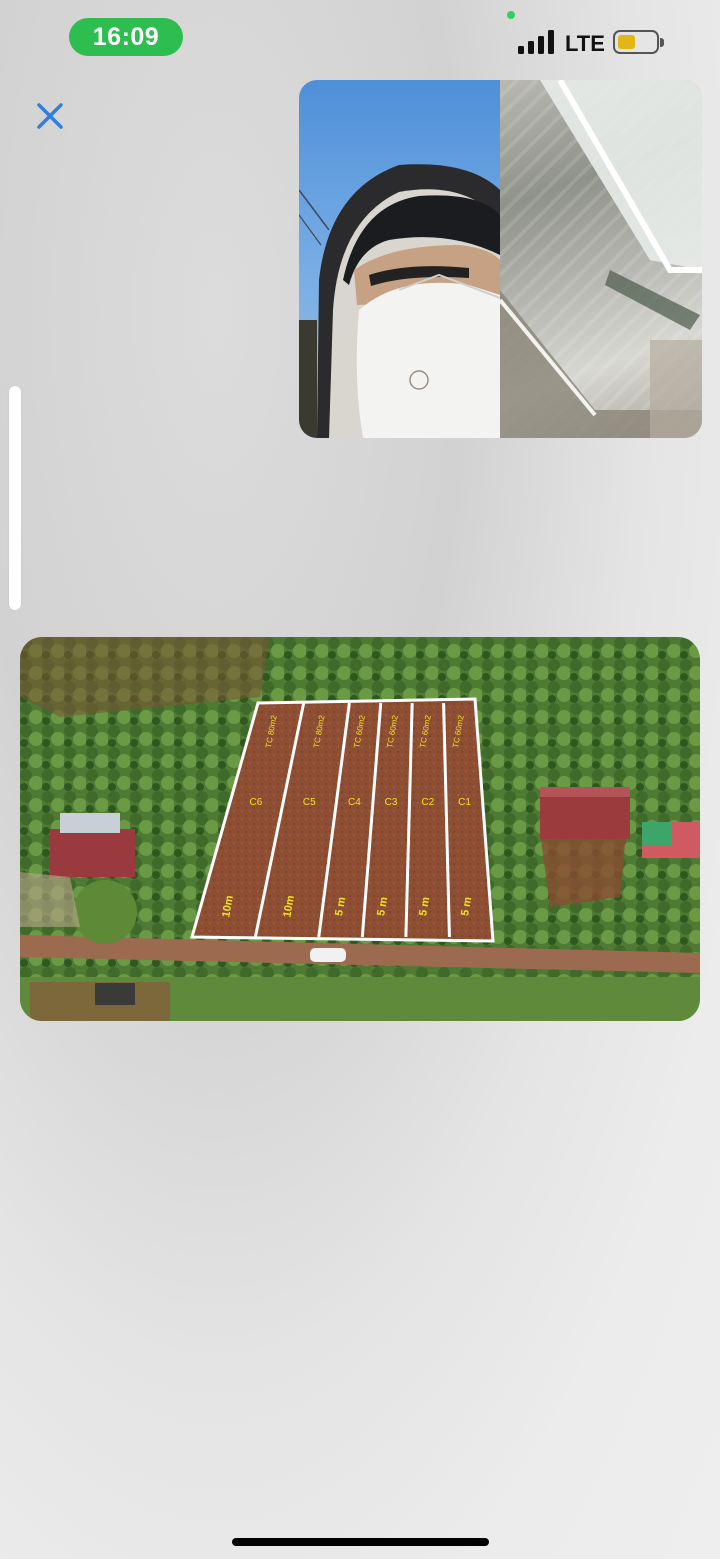 The width and height of the screenshot is (720, 1559). Describe the element at coordinates (626, 42) in the screenshot. I see `battery-level-fill` at that location.